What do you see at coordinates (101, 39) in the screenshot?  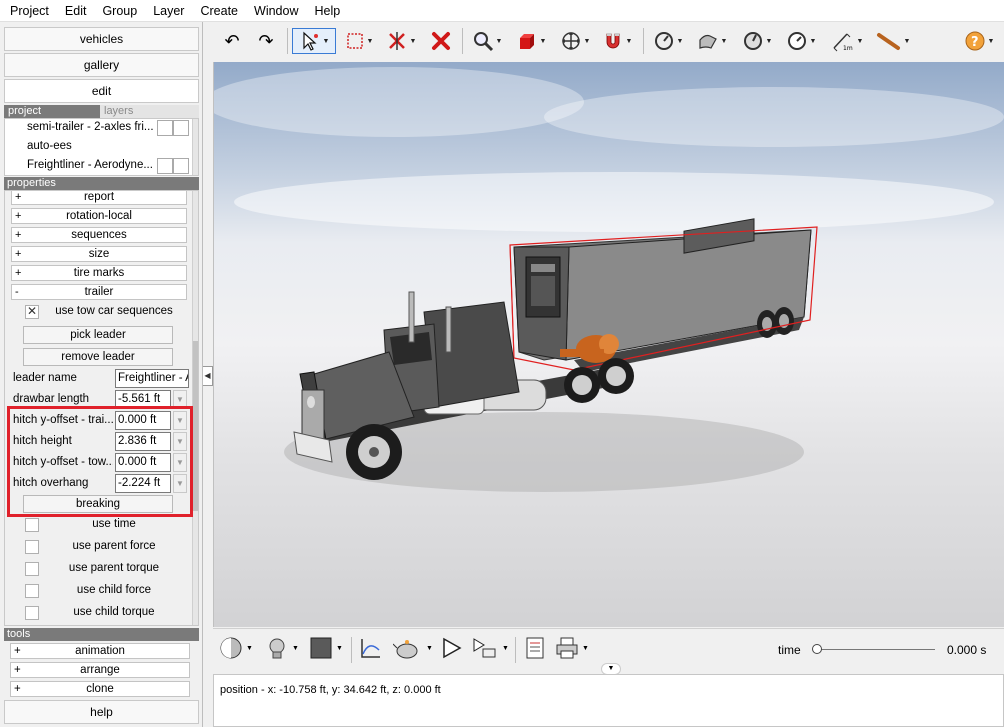 I see `vehicles-button: vehicles` at bounding box center [101, 39].